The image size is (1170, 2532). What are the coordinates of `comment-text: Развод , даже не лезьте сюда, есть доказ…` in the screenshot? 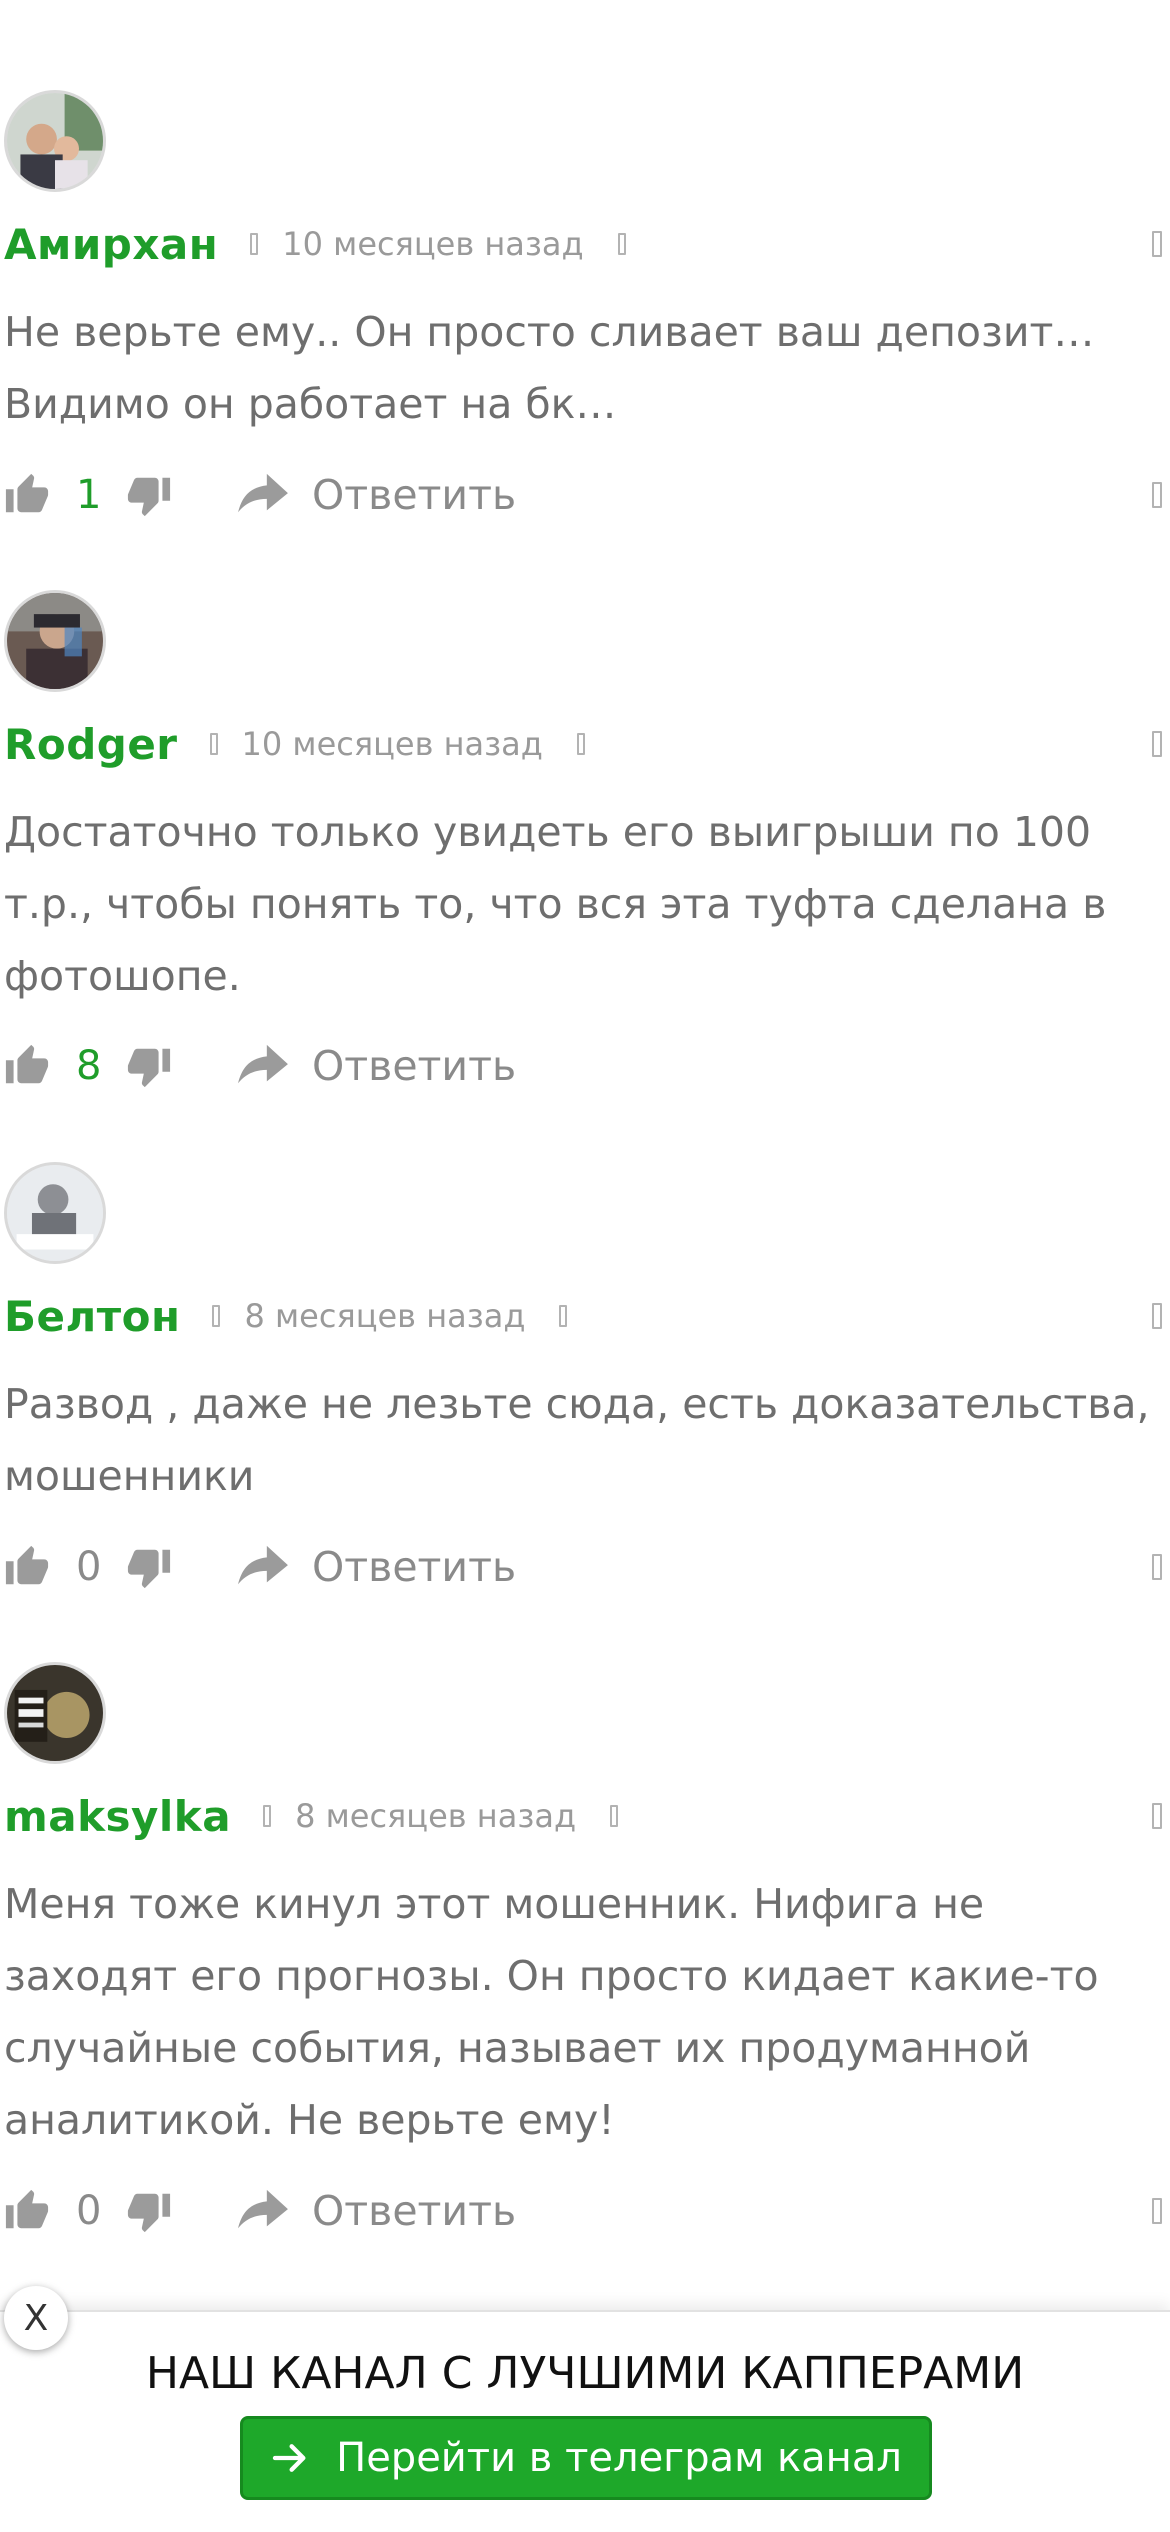 It's located at (577, 1440).